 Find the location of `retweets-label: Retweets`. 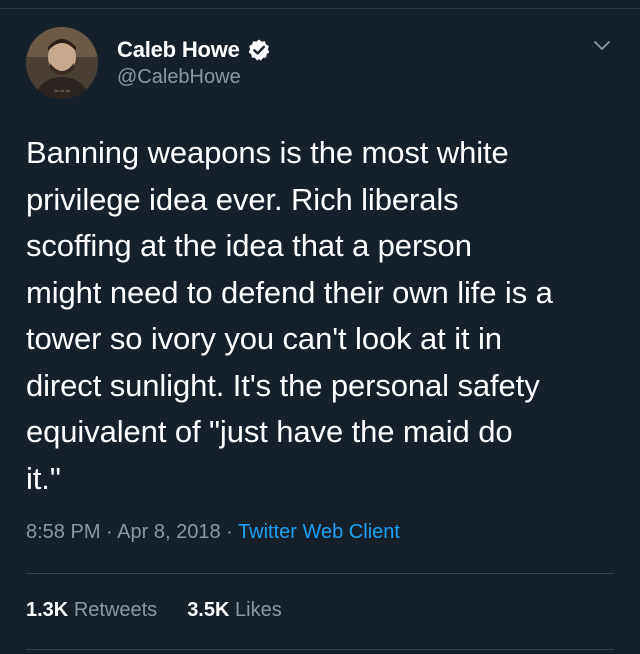

retweets-label: Retweets is located at coordinates (115, 610).